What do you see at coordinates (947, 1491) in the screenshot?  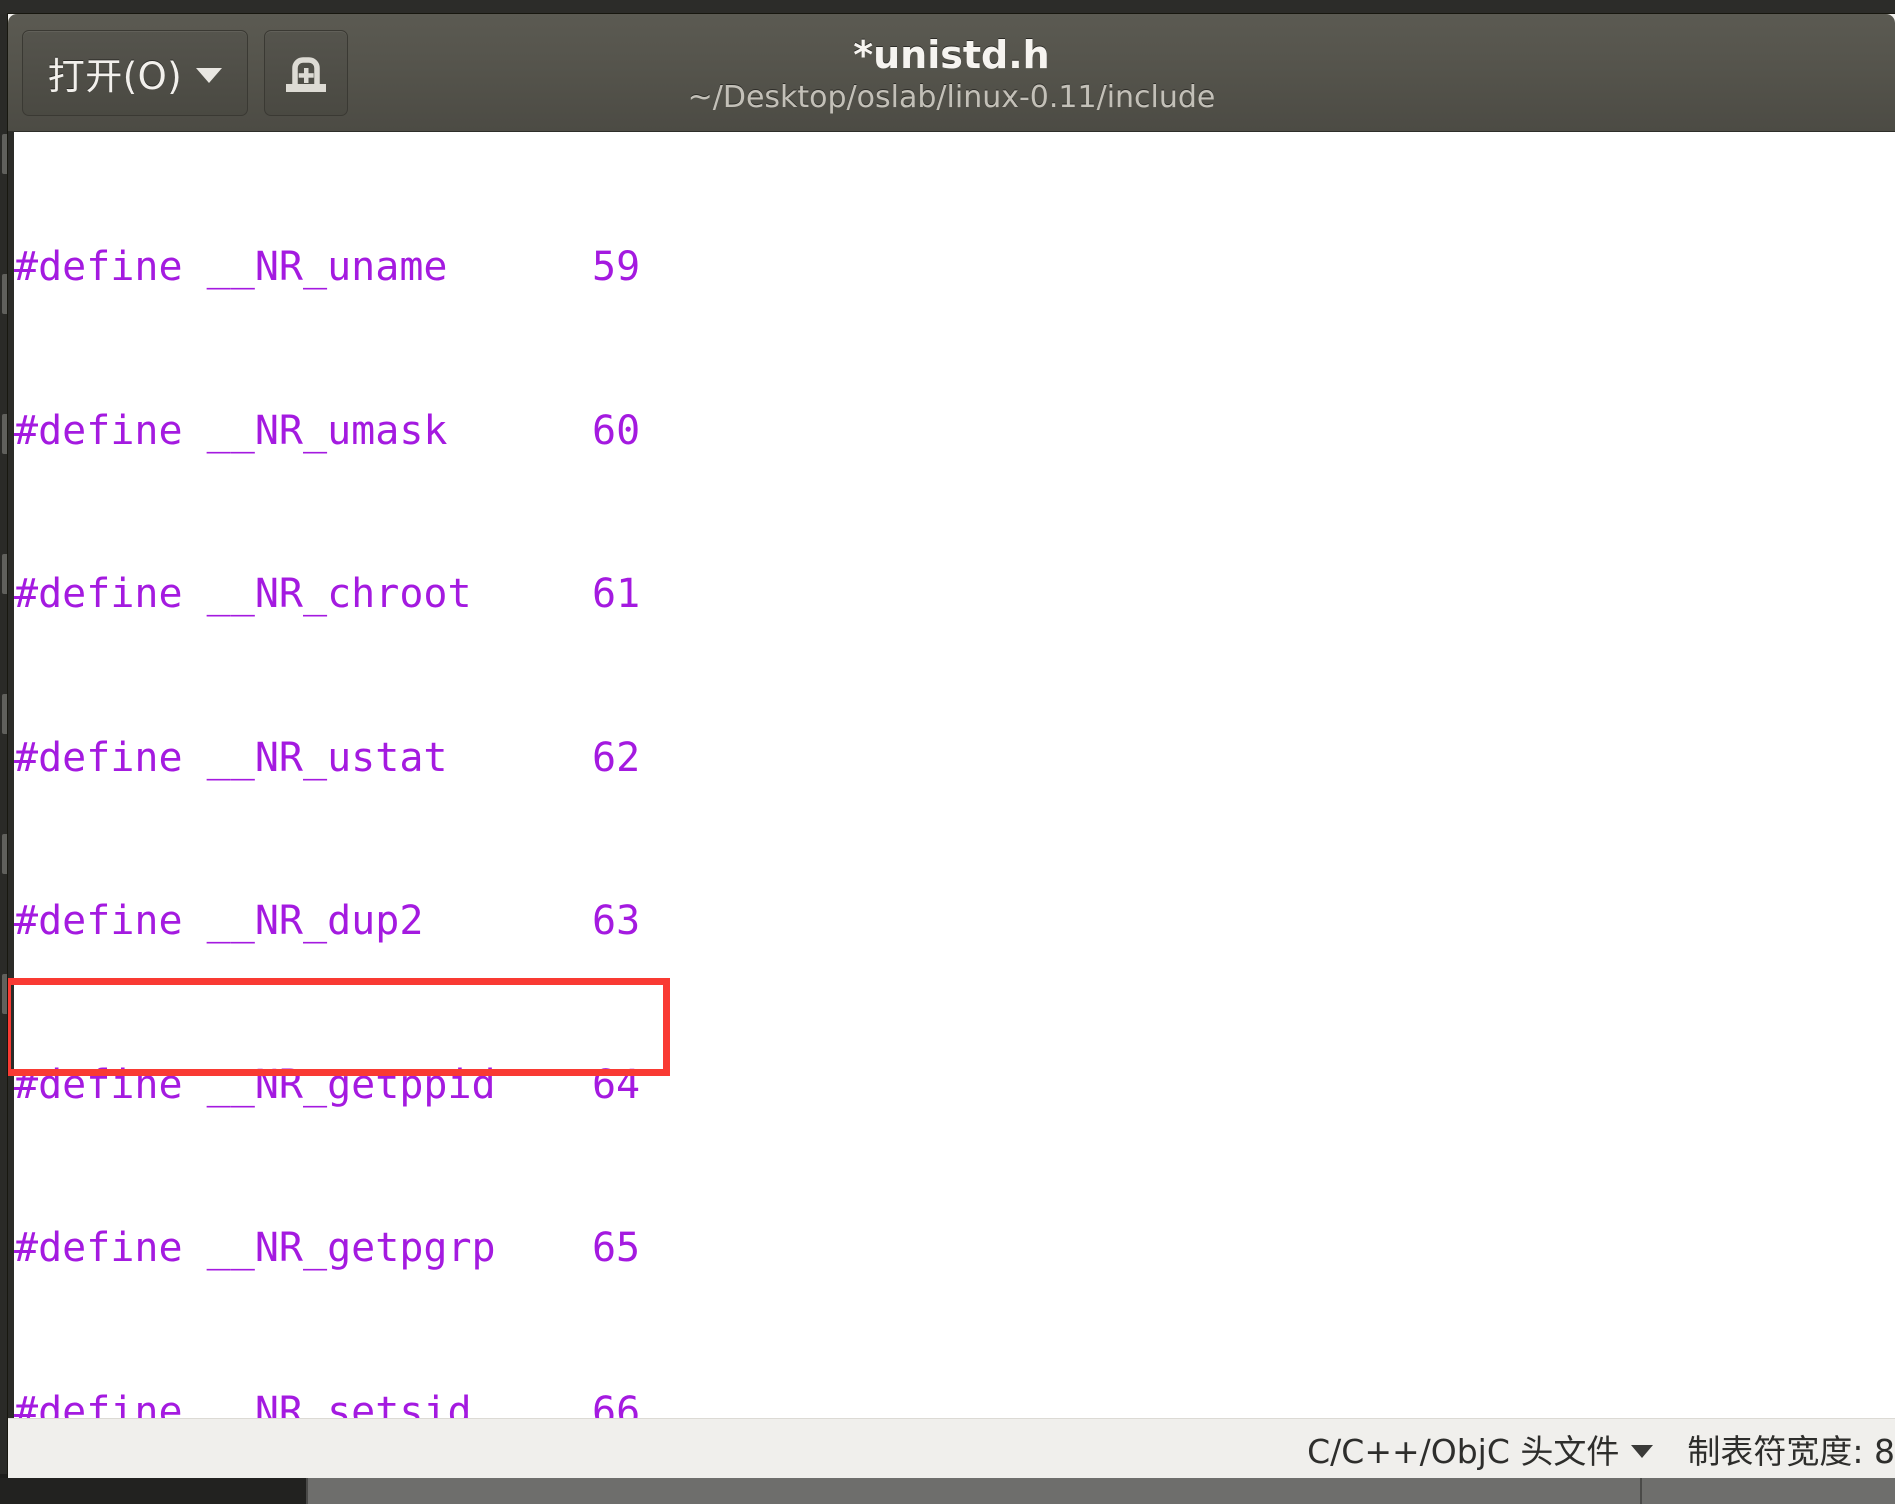 I see `desktop-taskbar` at bounding box center [947, 1491].